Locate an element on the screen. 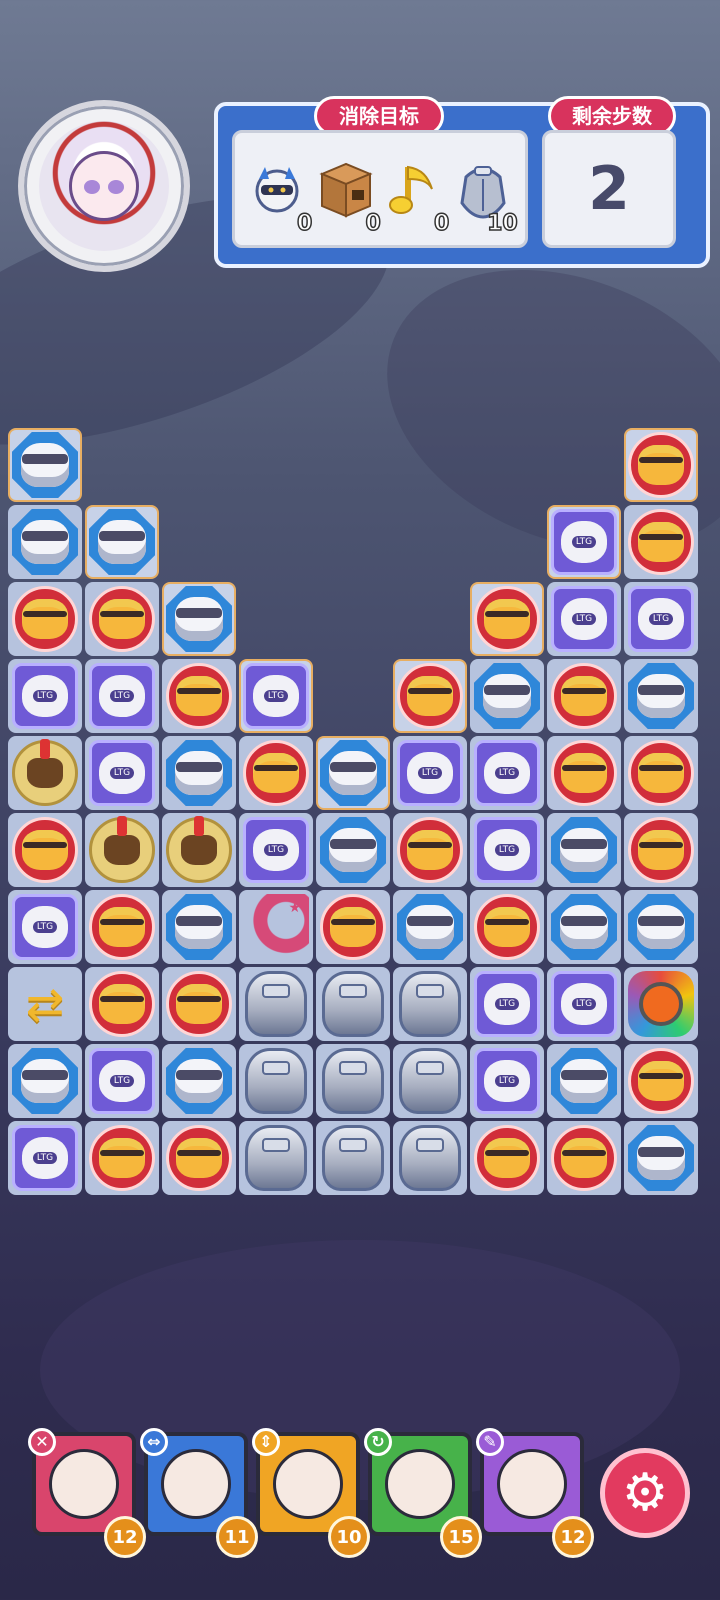 This screenshot has width=720, height=1600. hero-energy-badge: 10 is located at coordinates (349, 1537).